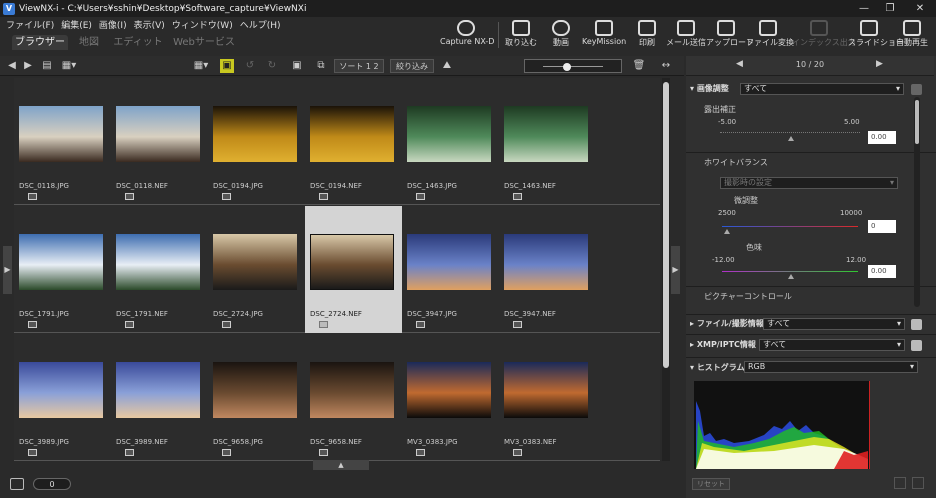  Describe the element at coordinates (917, 202) in the screenshot. I see `adjust-scrollbar` at that location.